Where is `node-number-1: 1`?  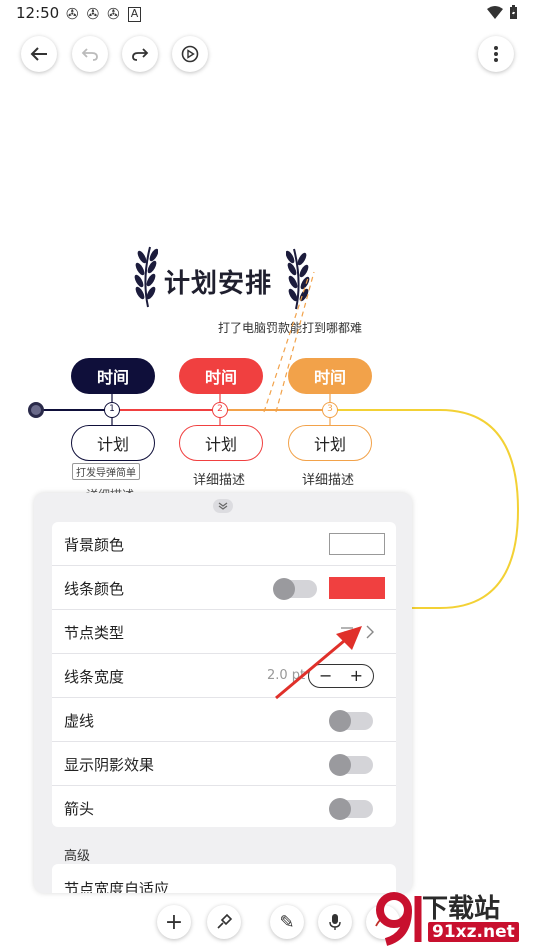 node-number-1: 1 is located at coordinates (112, 410).